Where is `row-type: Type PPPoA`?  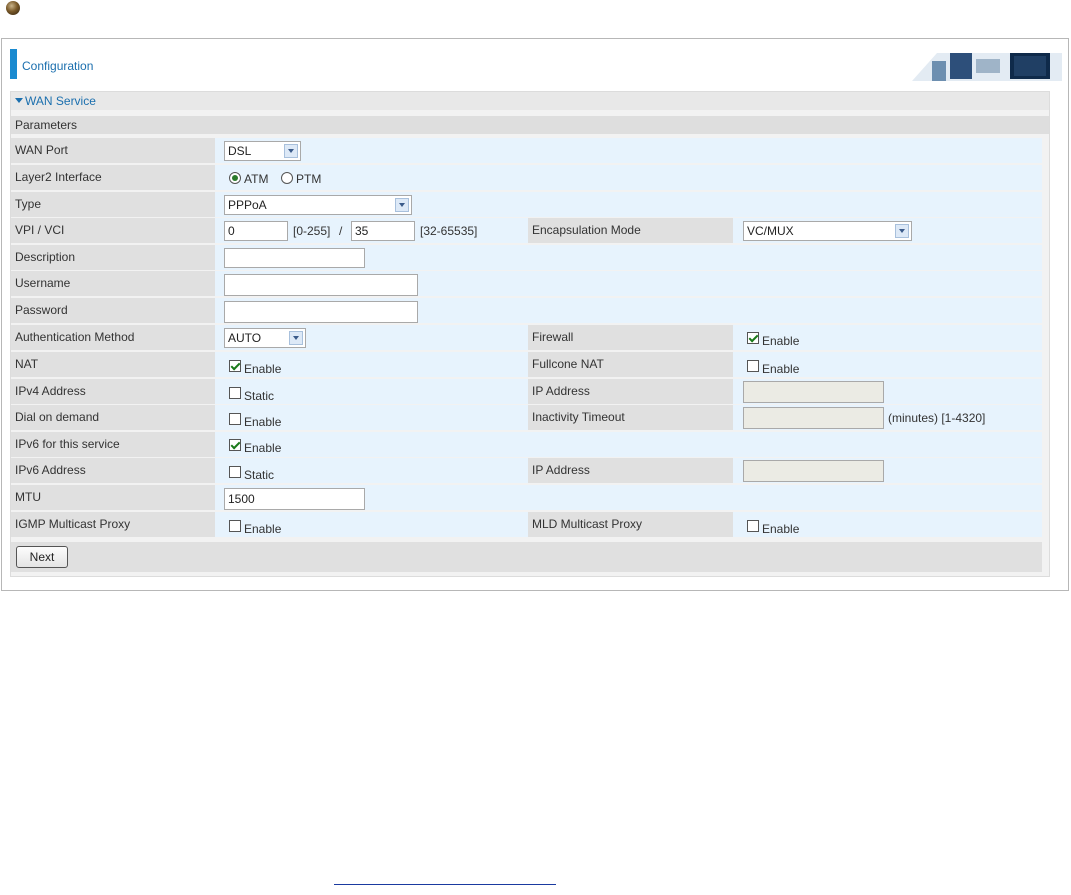 row-type: Type PPPoA is located at coordinates (526, 204).